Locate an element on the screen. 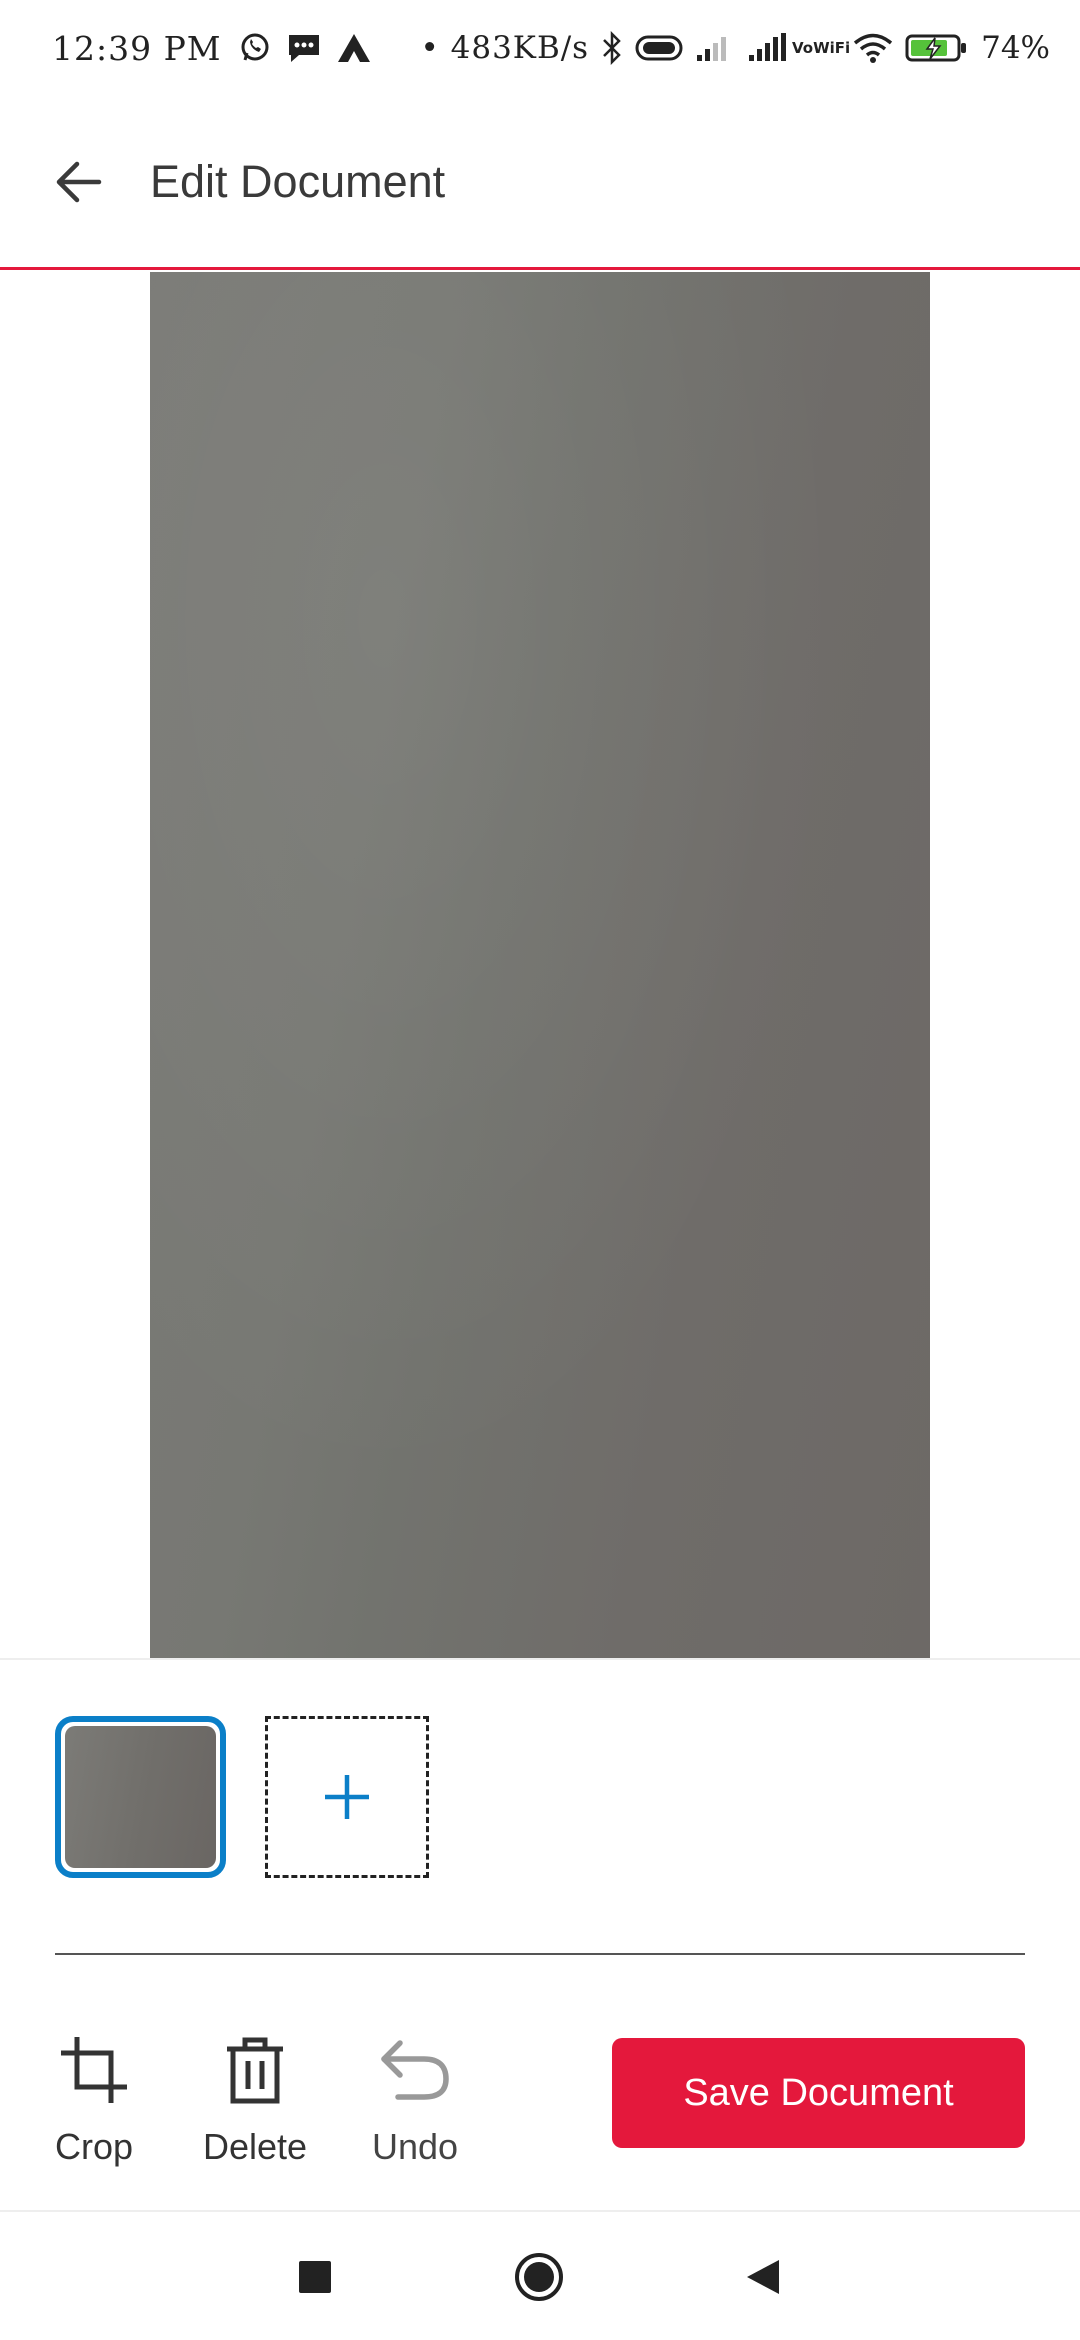  undo-icon is located at coordinates (415, 2070).